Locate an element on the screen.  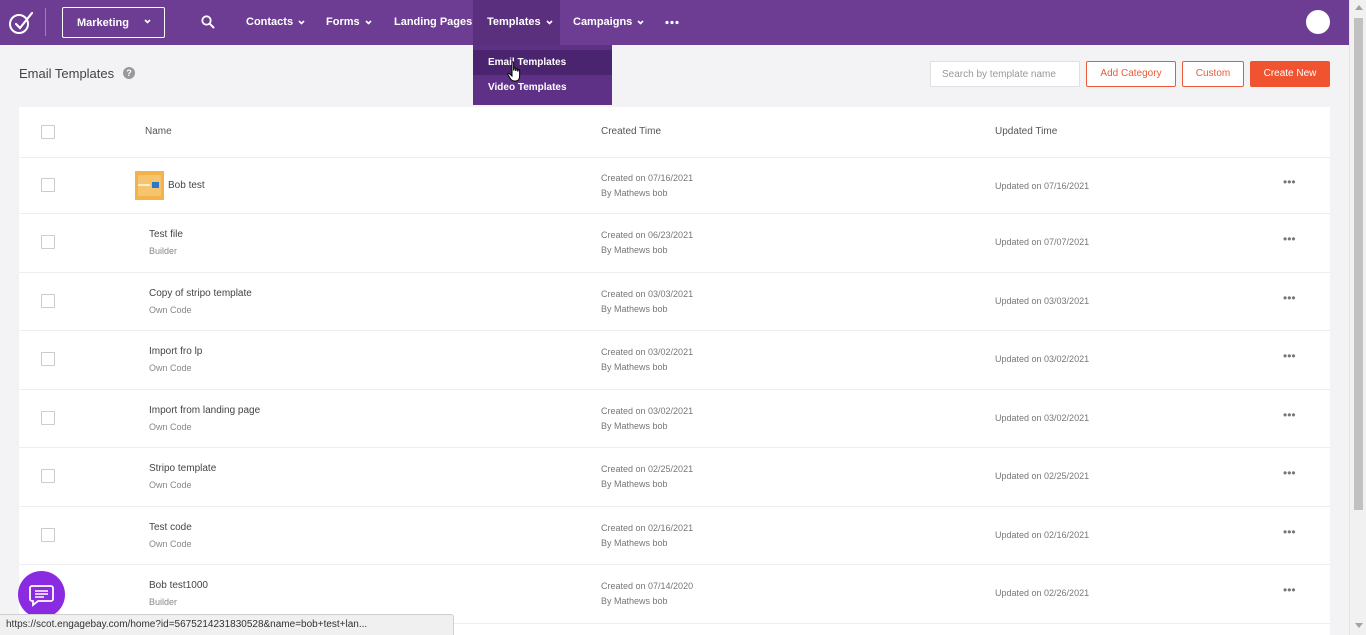
module-select: Marketing is located at coordinates (113, 22).